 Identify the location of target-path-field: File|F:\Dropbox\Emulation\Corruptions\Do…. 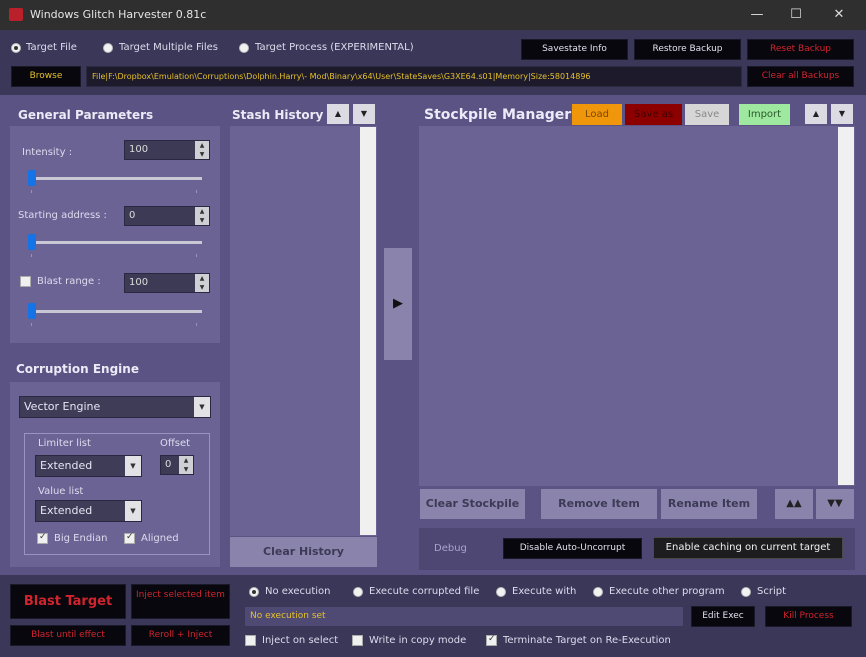
(414, 76).